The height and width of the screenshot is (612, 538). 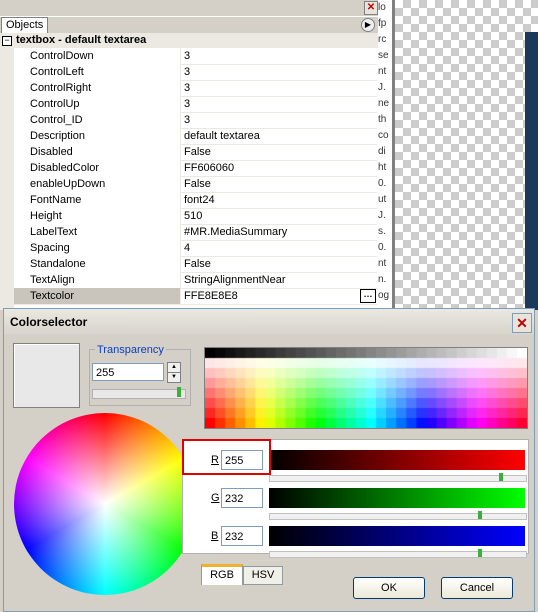 What do you see at coordinates (383, 135) in the screenshot?
I see `strip-text: co` at bounding box center [383, 135].